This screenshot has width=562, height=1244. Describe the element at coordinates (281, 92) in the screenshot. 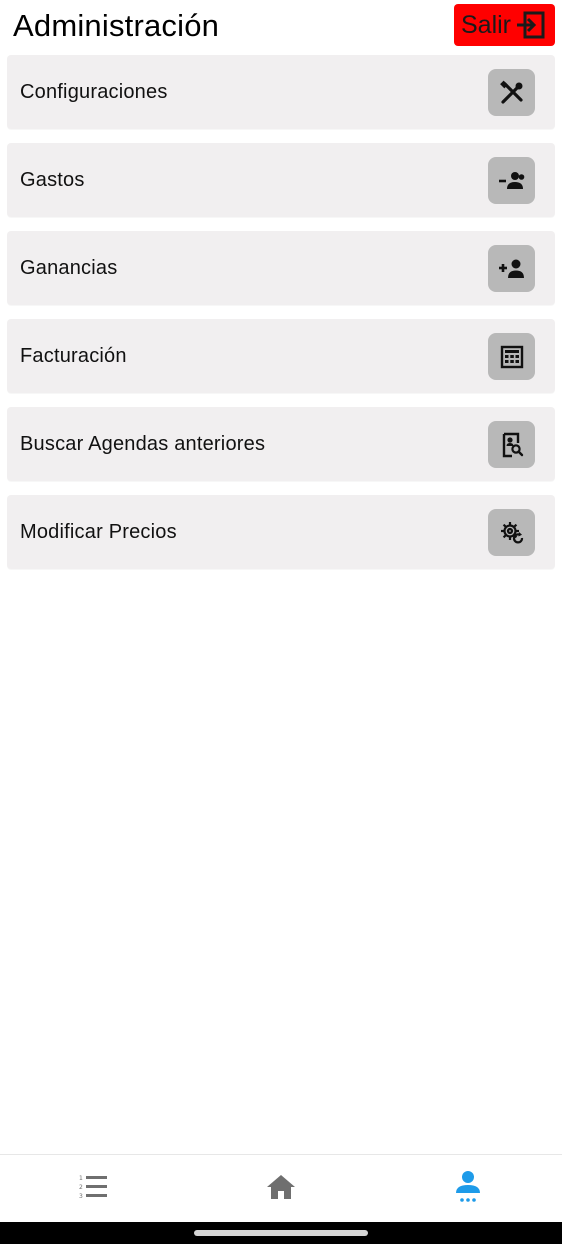

I see `menu-item-configuraciones: Configuraciones` at that location.